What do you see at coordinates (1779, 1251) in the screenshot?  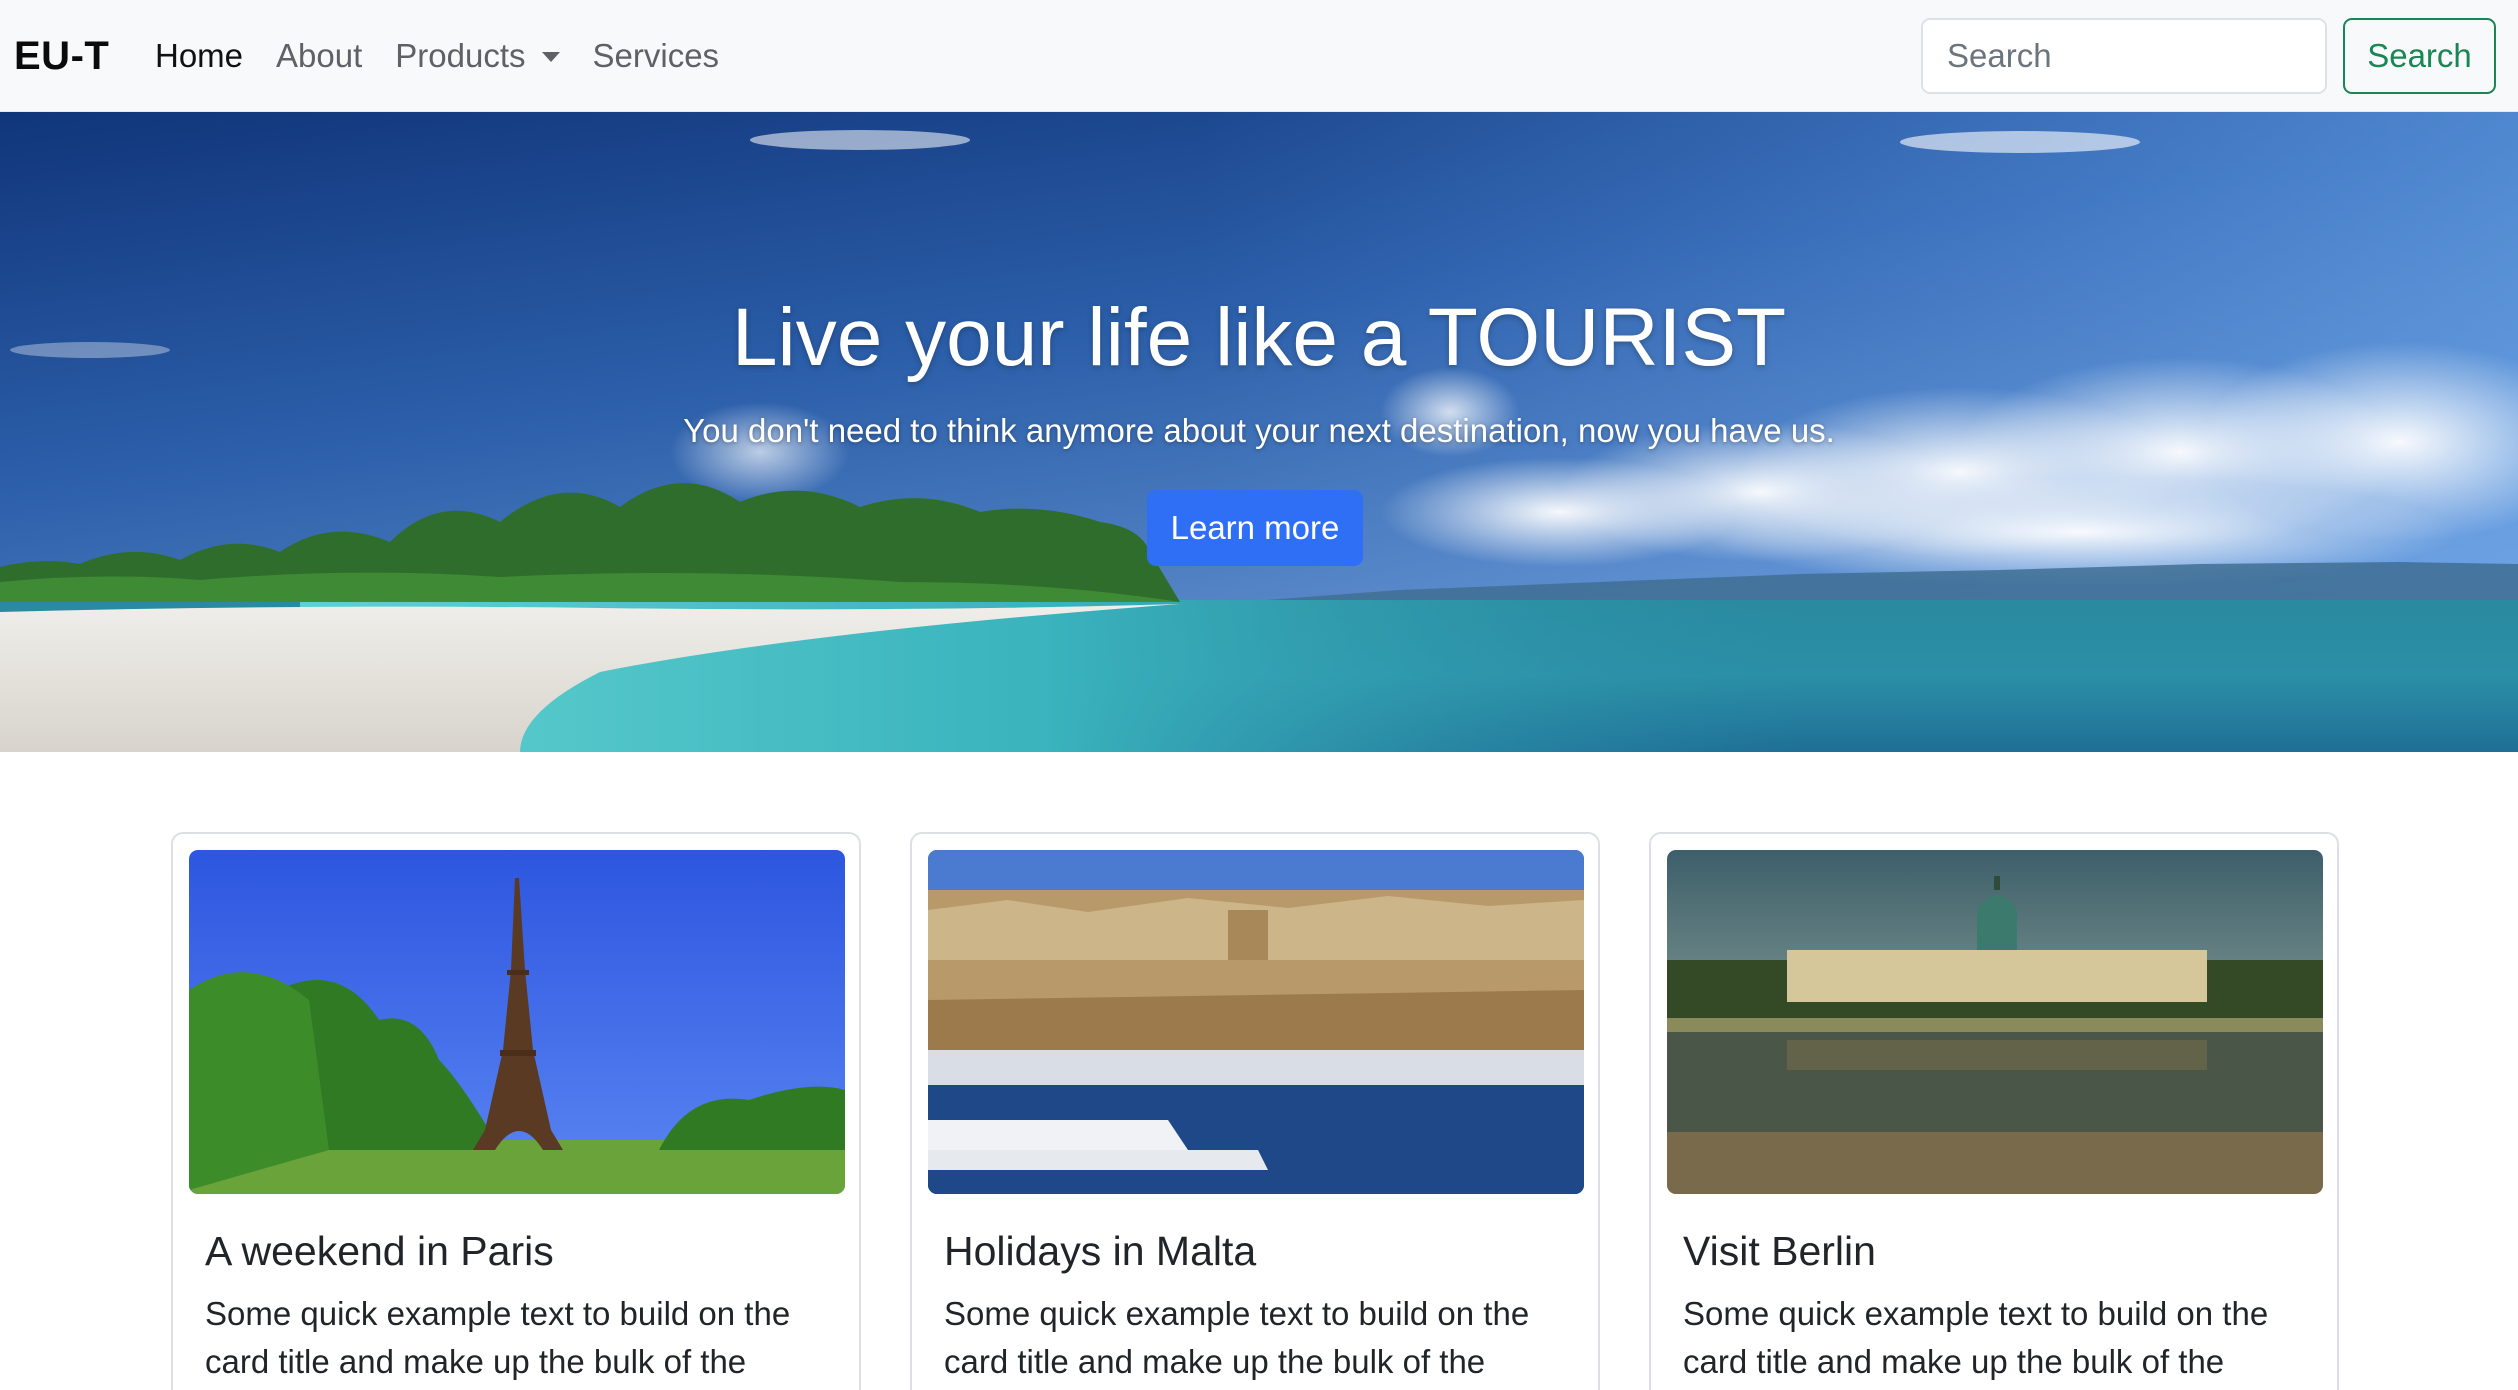 I see `card-title: Visit Berlin` at bounding box center [1779, 1251].